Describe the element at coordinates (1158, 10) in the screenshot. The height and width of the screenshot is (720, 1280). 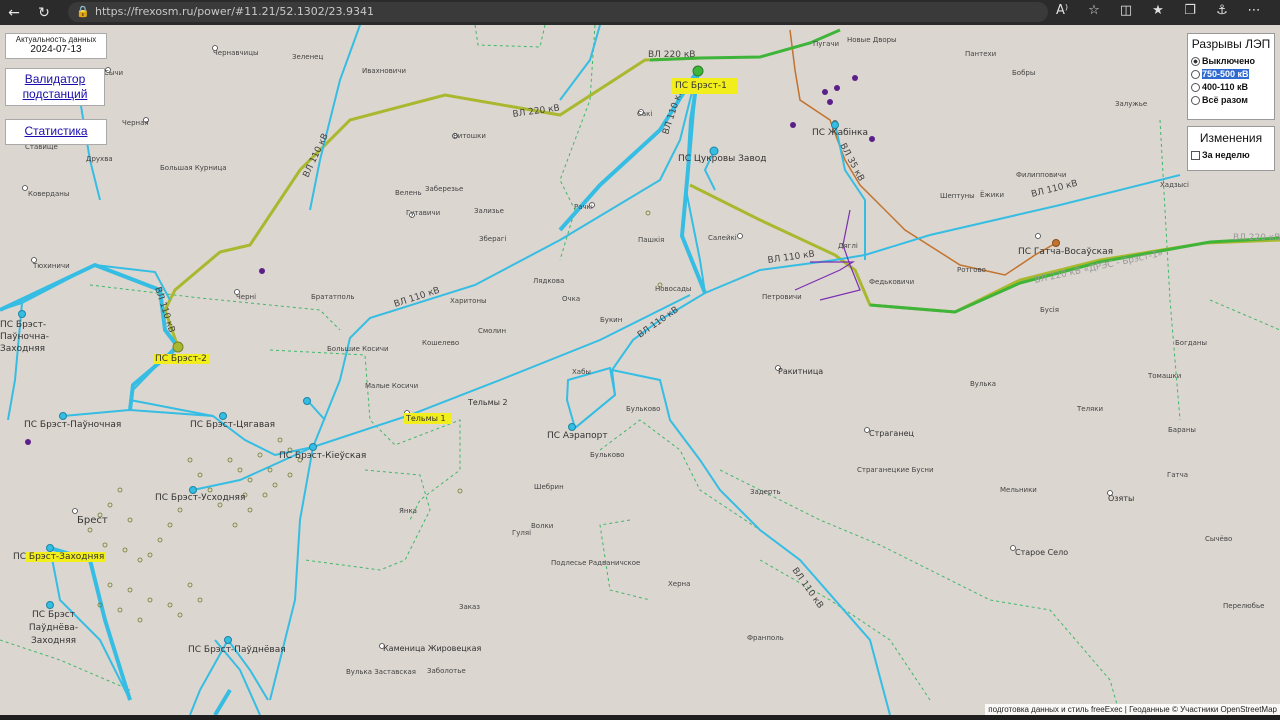
I see `favorites-icon: ★` at that location.